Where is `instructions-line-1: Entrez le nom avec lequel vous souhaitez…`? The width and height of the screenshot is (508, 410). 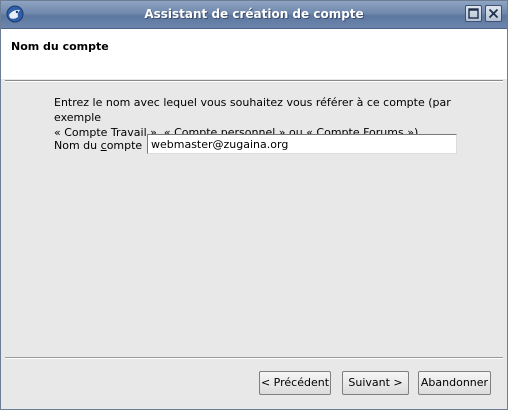
instructions-line-1: Entrez le nom avec lequel vous souhaitez… is located at coordinates (252, 110).